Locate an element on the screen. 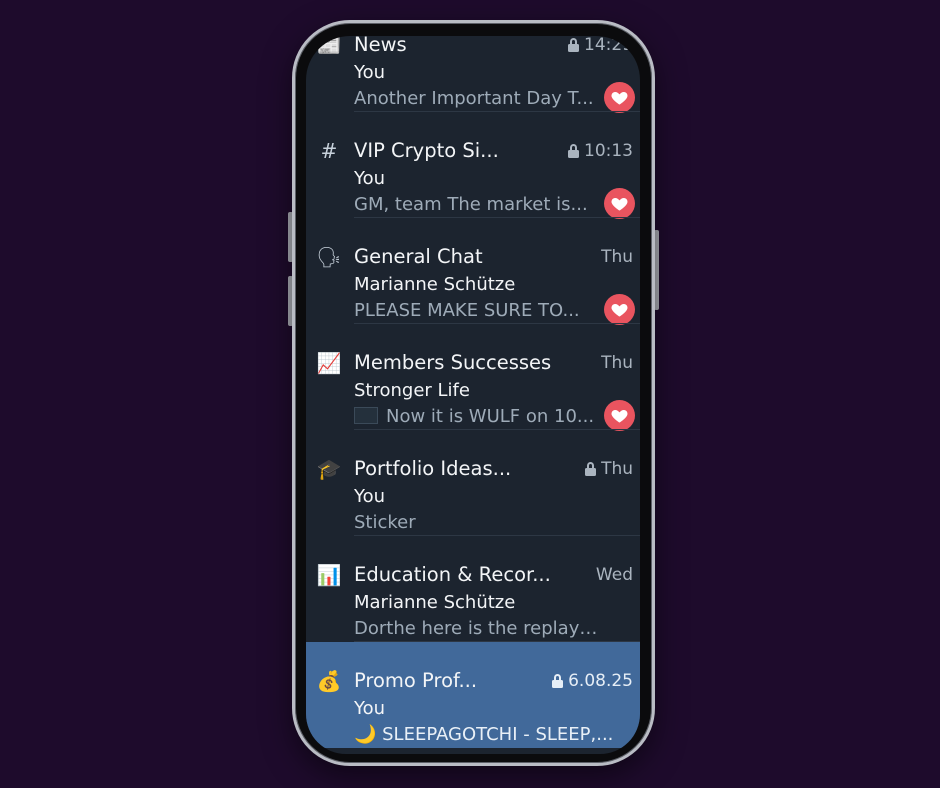 The height and width of the screenshot is (788, 940). chat-title: News is located at coordinates (380, 46).